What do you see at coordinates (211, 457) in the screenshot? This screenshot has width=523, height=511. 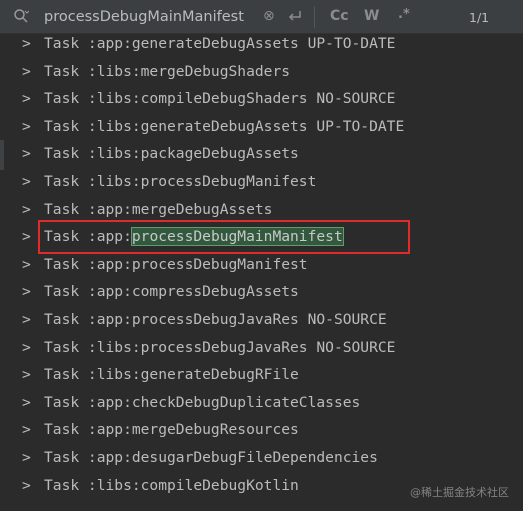 I see `log-line-text: Task :app:desugarDebugFileDependencies` at bounding box center [211, 457].